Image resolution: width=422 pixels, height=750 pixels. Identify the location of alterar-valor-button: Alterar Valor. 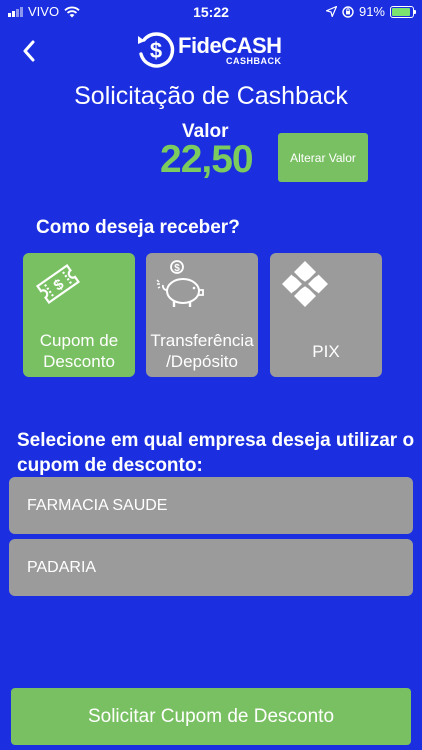
(323, 157).